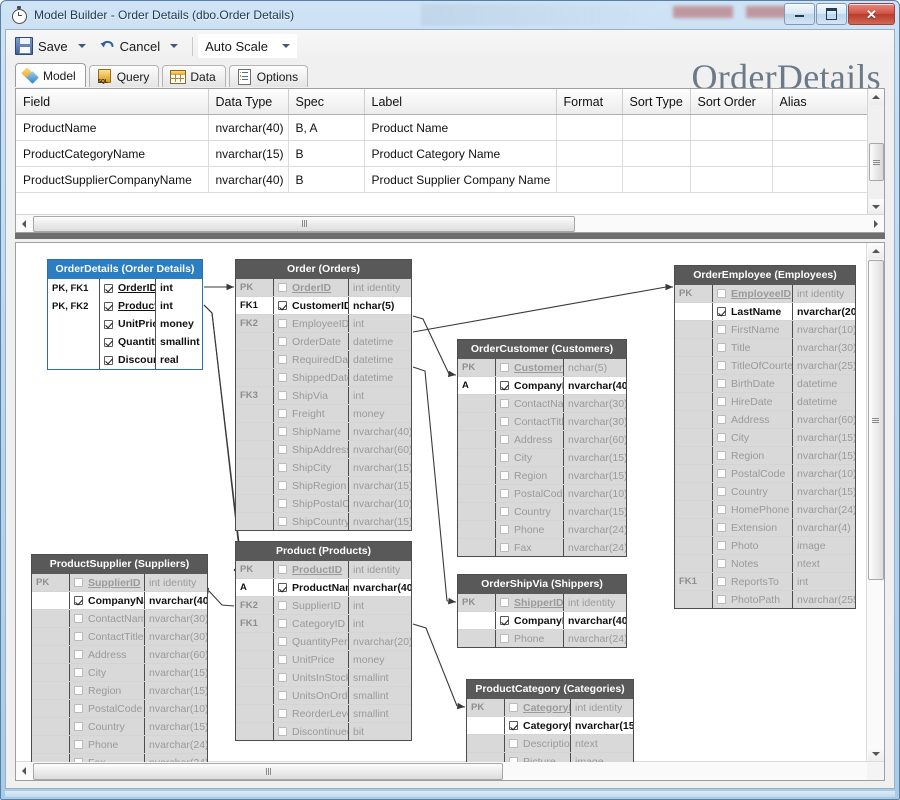 The height and width of the screenshot is (800, 900). I want to click on entity-field-row: Discontinued bit, so click(323, 731).